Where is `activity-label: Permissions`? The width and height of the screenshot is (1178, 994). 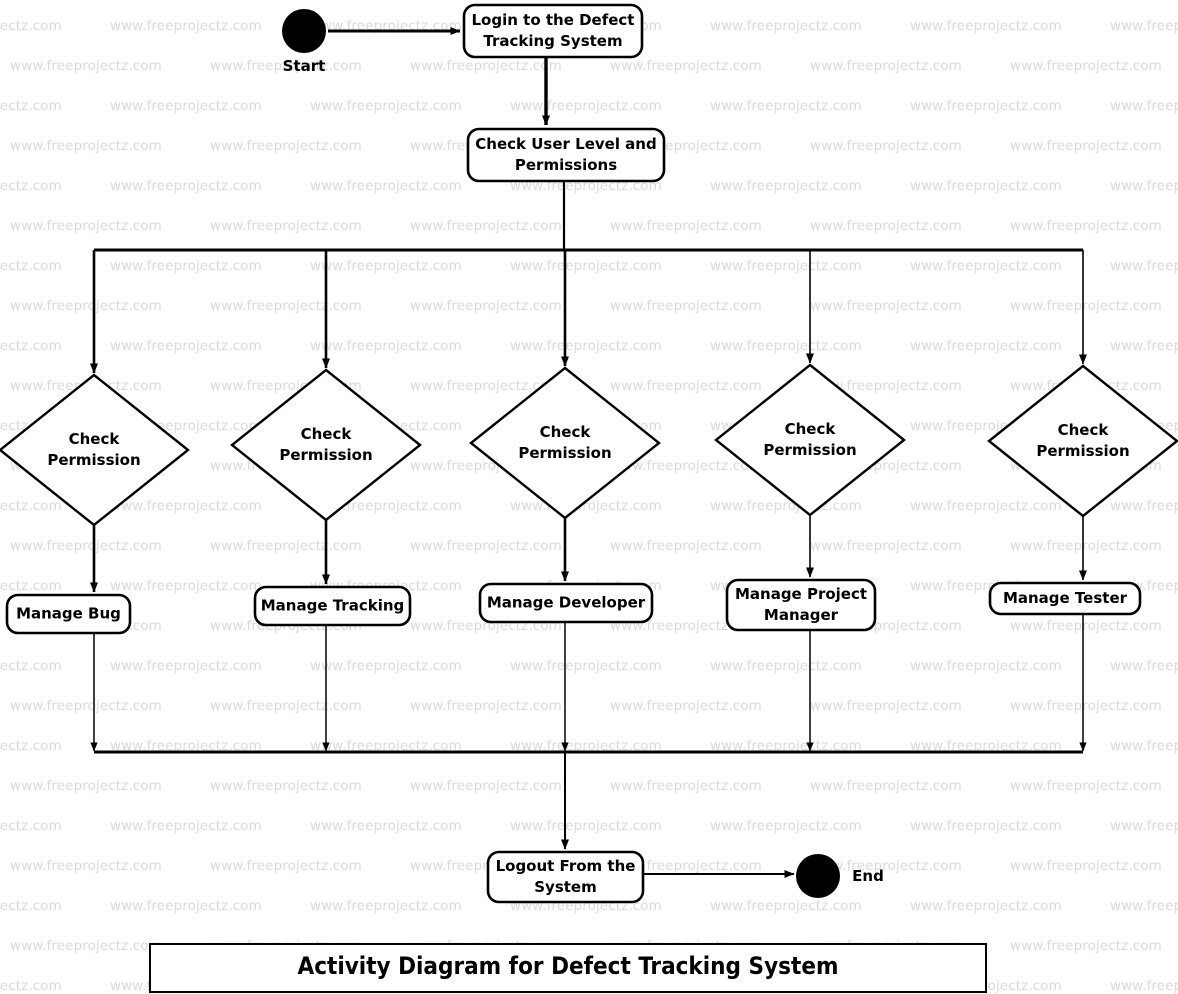 activity-label: Permissions is located at coordinates (566, 165).